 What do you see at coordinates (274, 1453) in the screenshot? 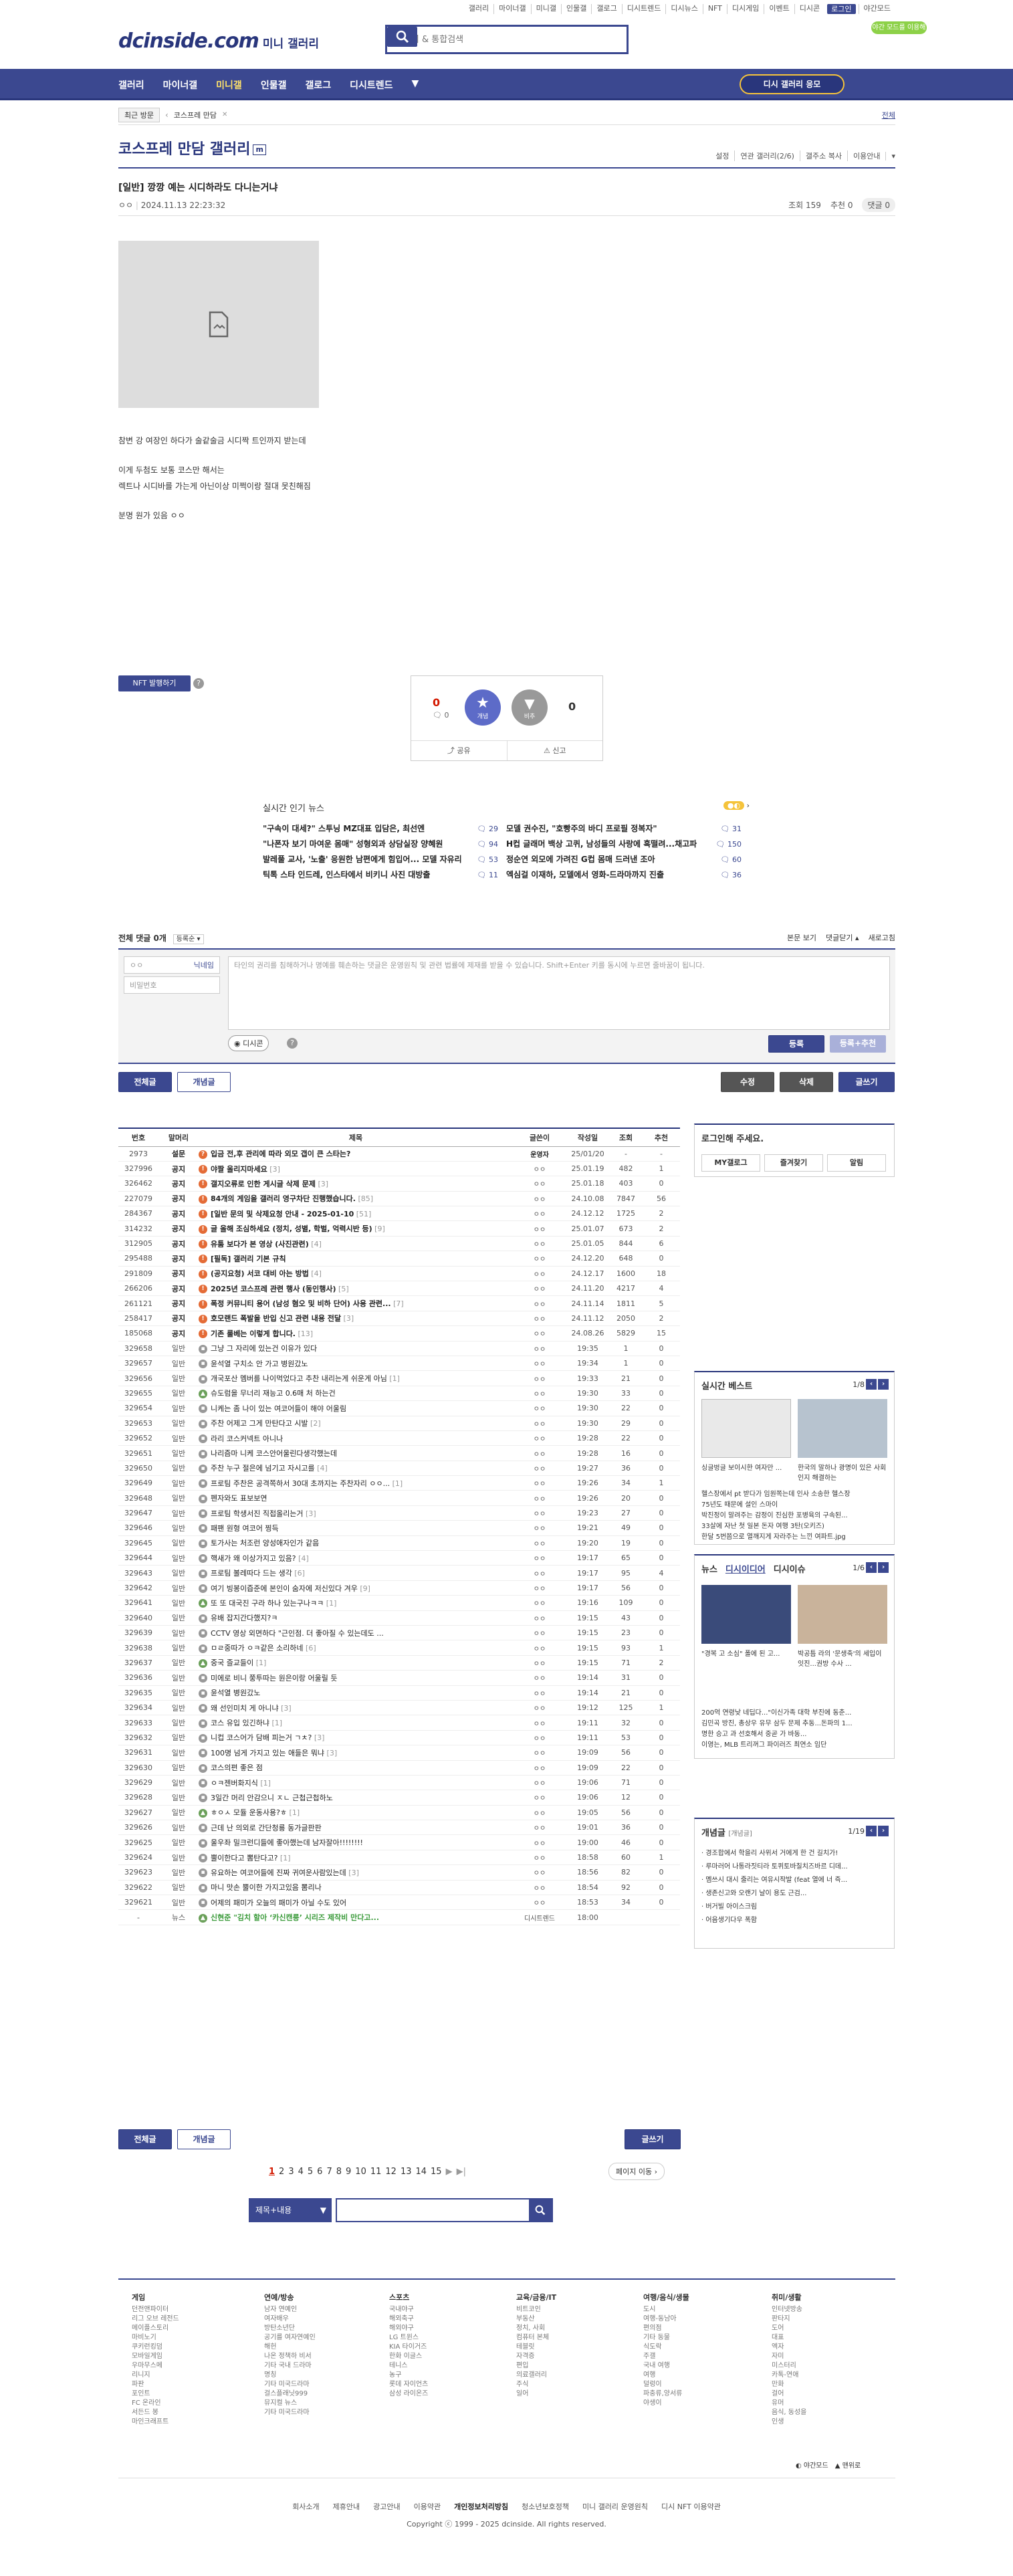
I see `post-title-text: 나리즘마 니케 코스안어울린다생각했는데` at bounding box center [274, 1453].